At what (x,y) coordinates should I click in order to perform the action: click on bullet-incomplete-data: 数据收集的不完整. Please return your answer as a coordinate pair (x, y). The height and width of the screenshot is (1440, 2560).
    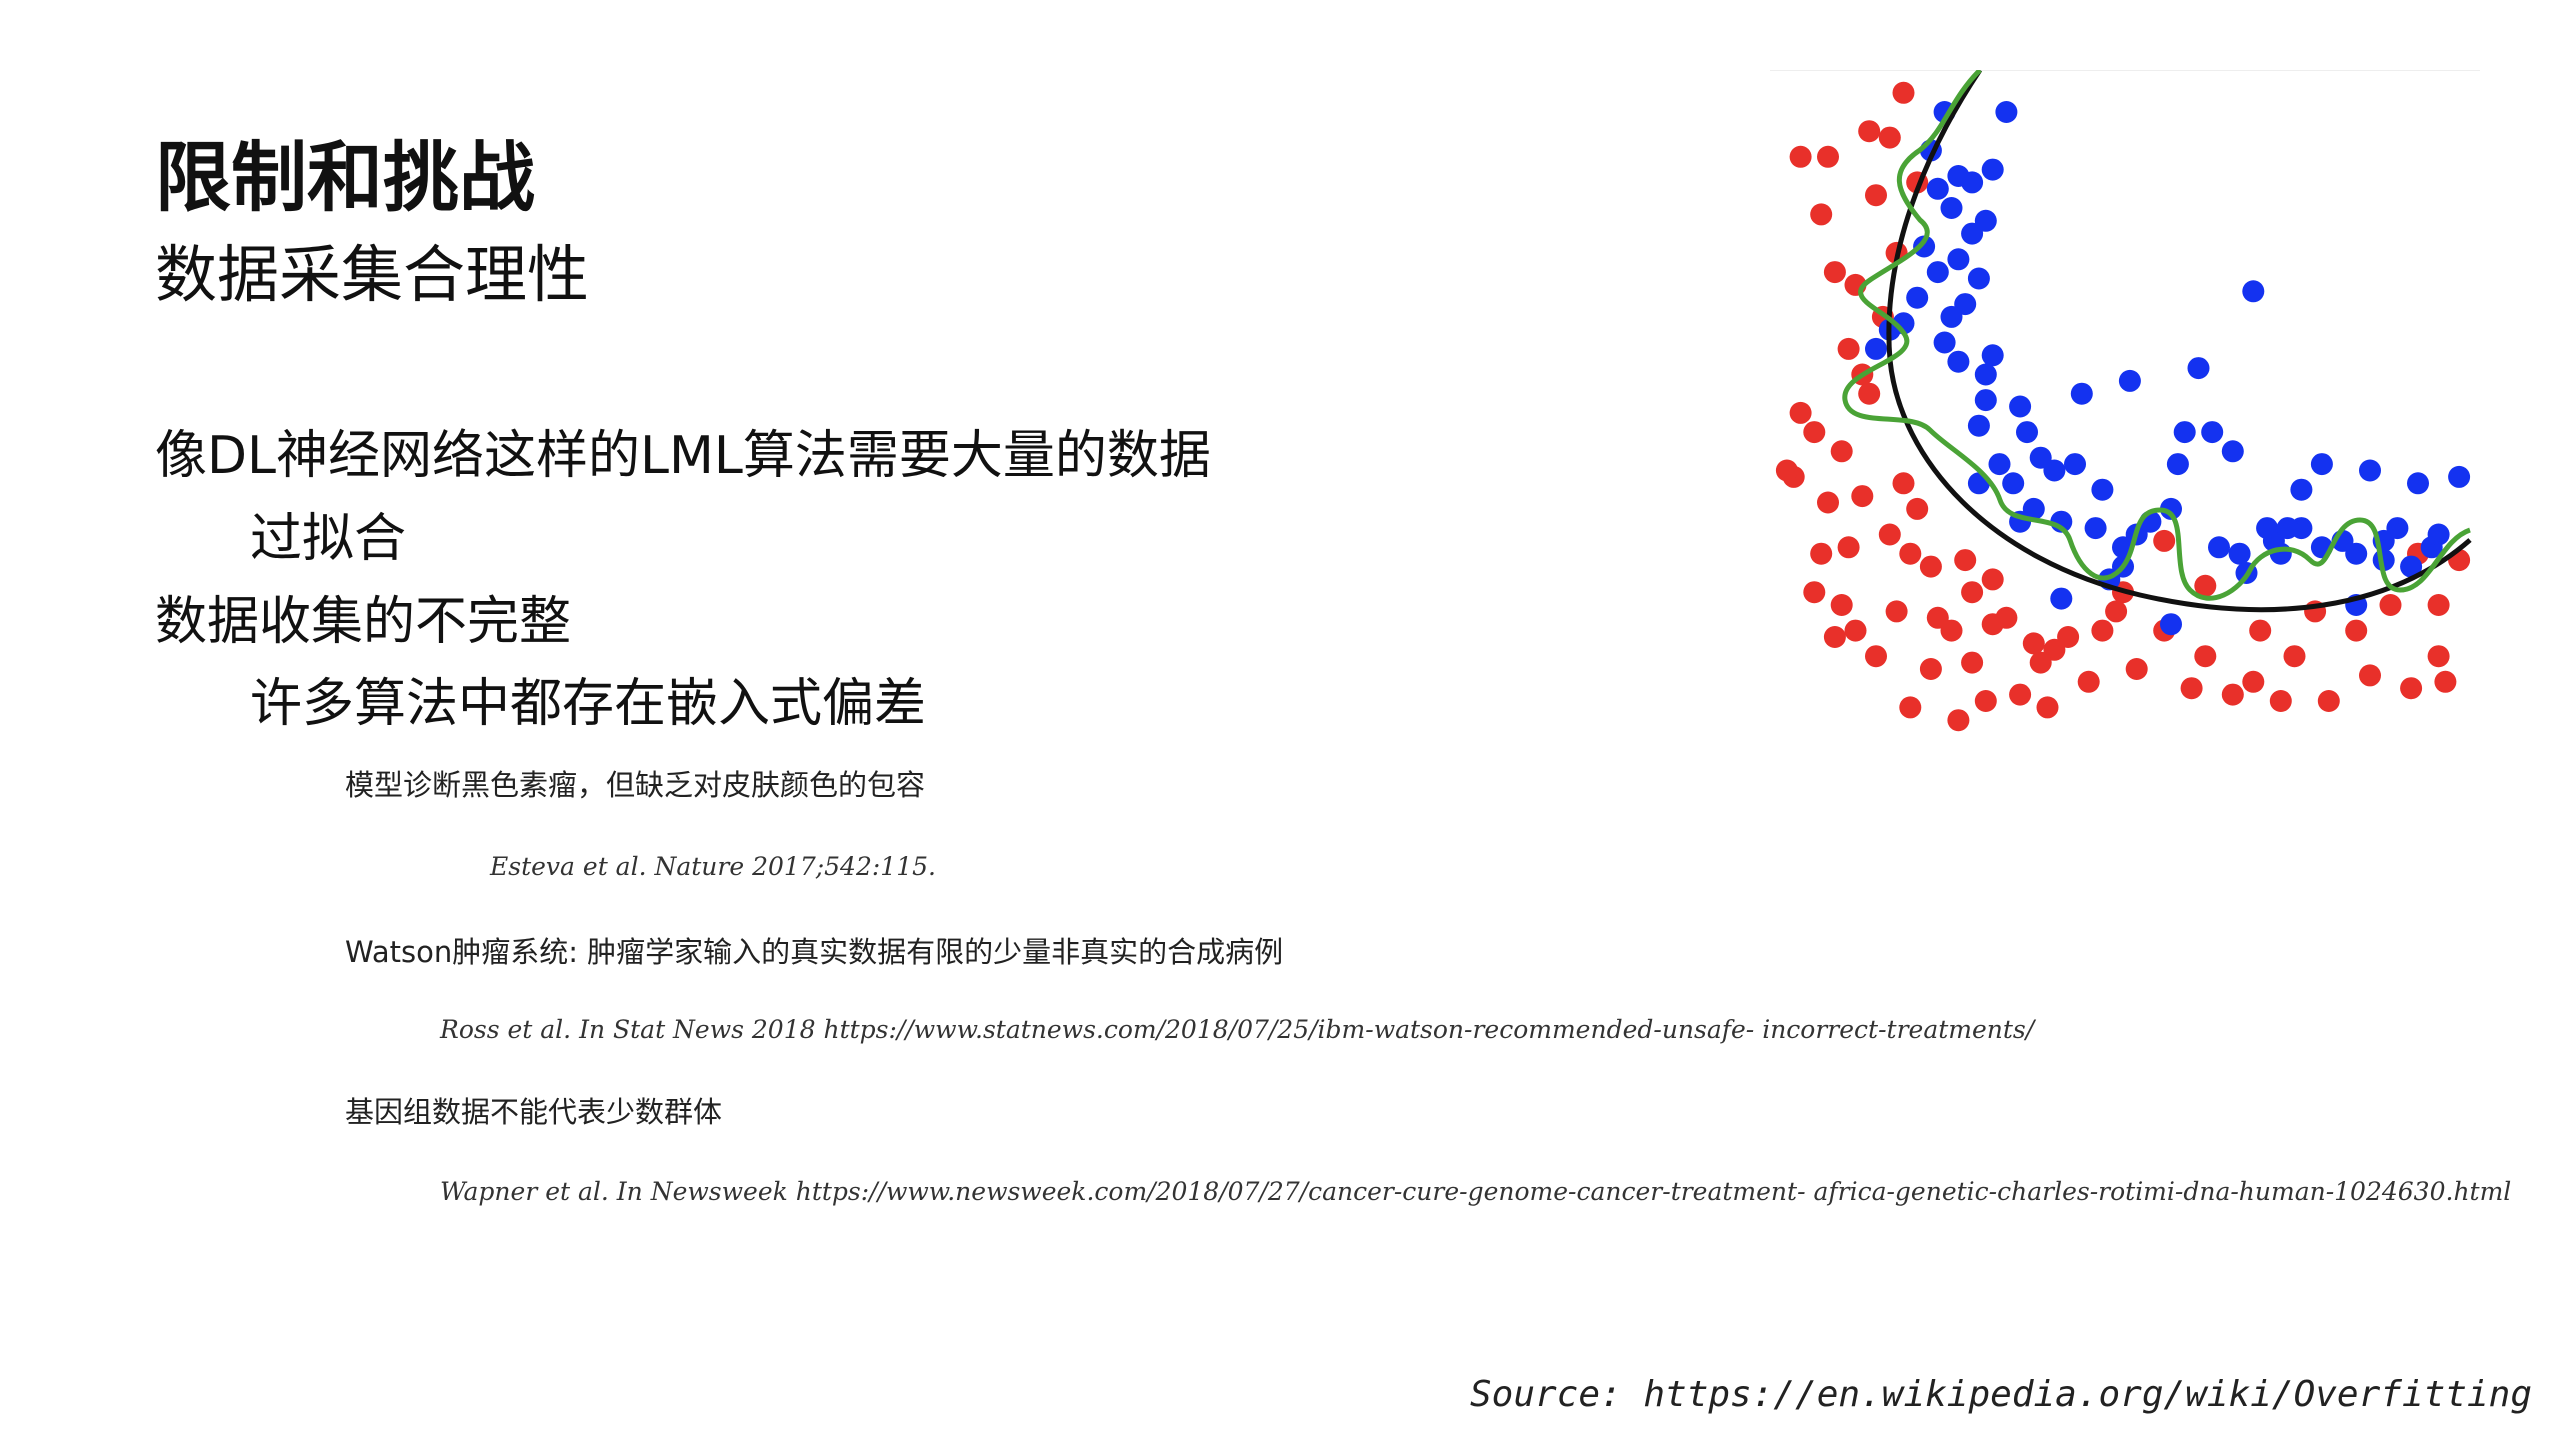
    Looking at the image, I should click on (363, 622).